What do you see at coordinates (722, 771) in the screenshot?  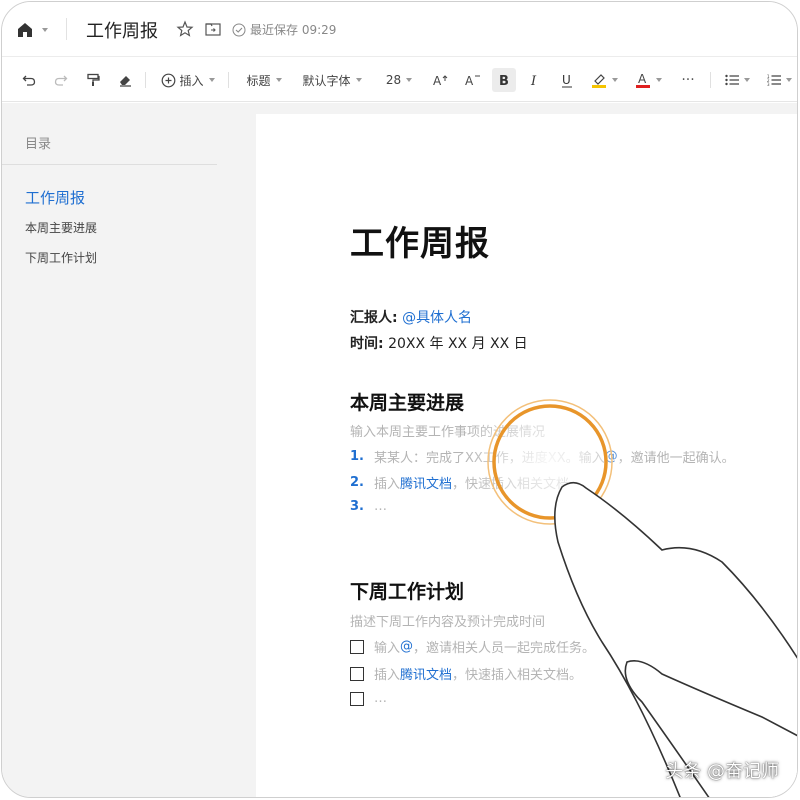 I see `watermark: 头条 @奋记师` at bounding box center [722, 771].